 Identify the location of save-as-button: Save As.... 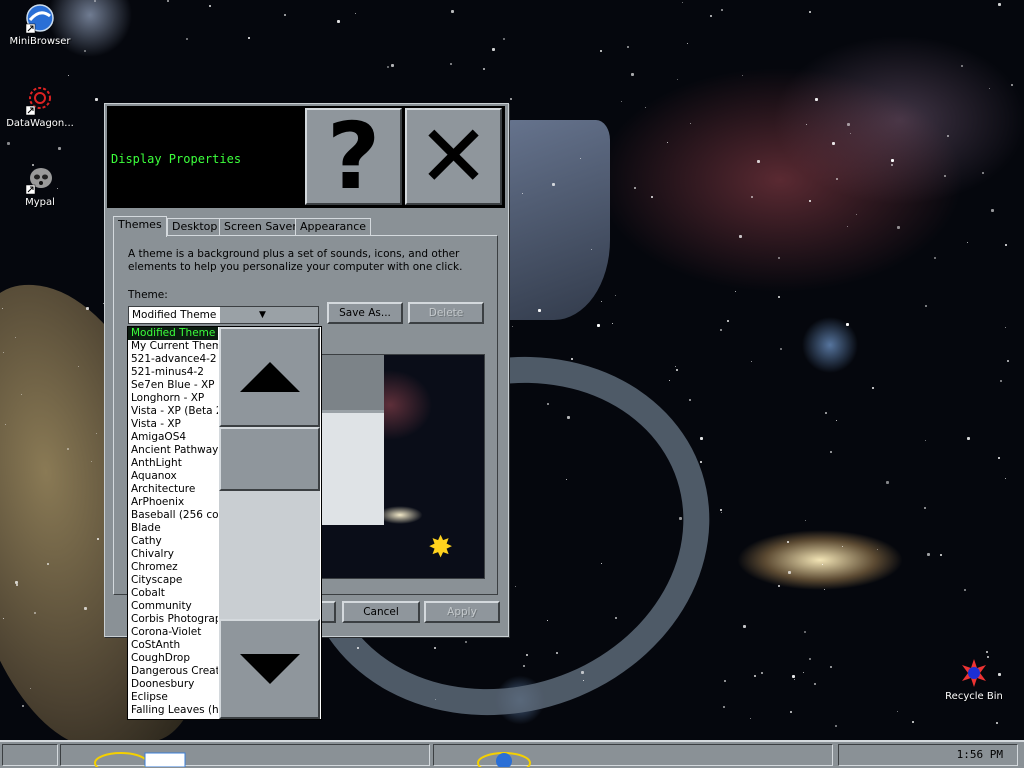
(365, 313).